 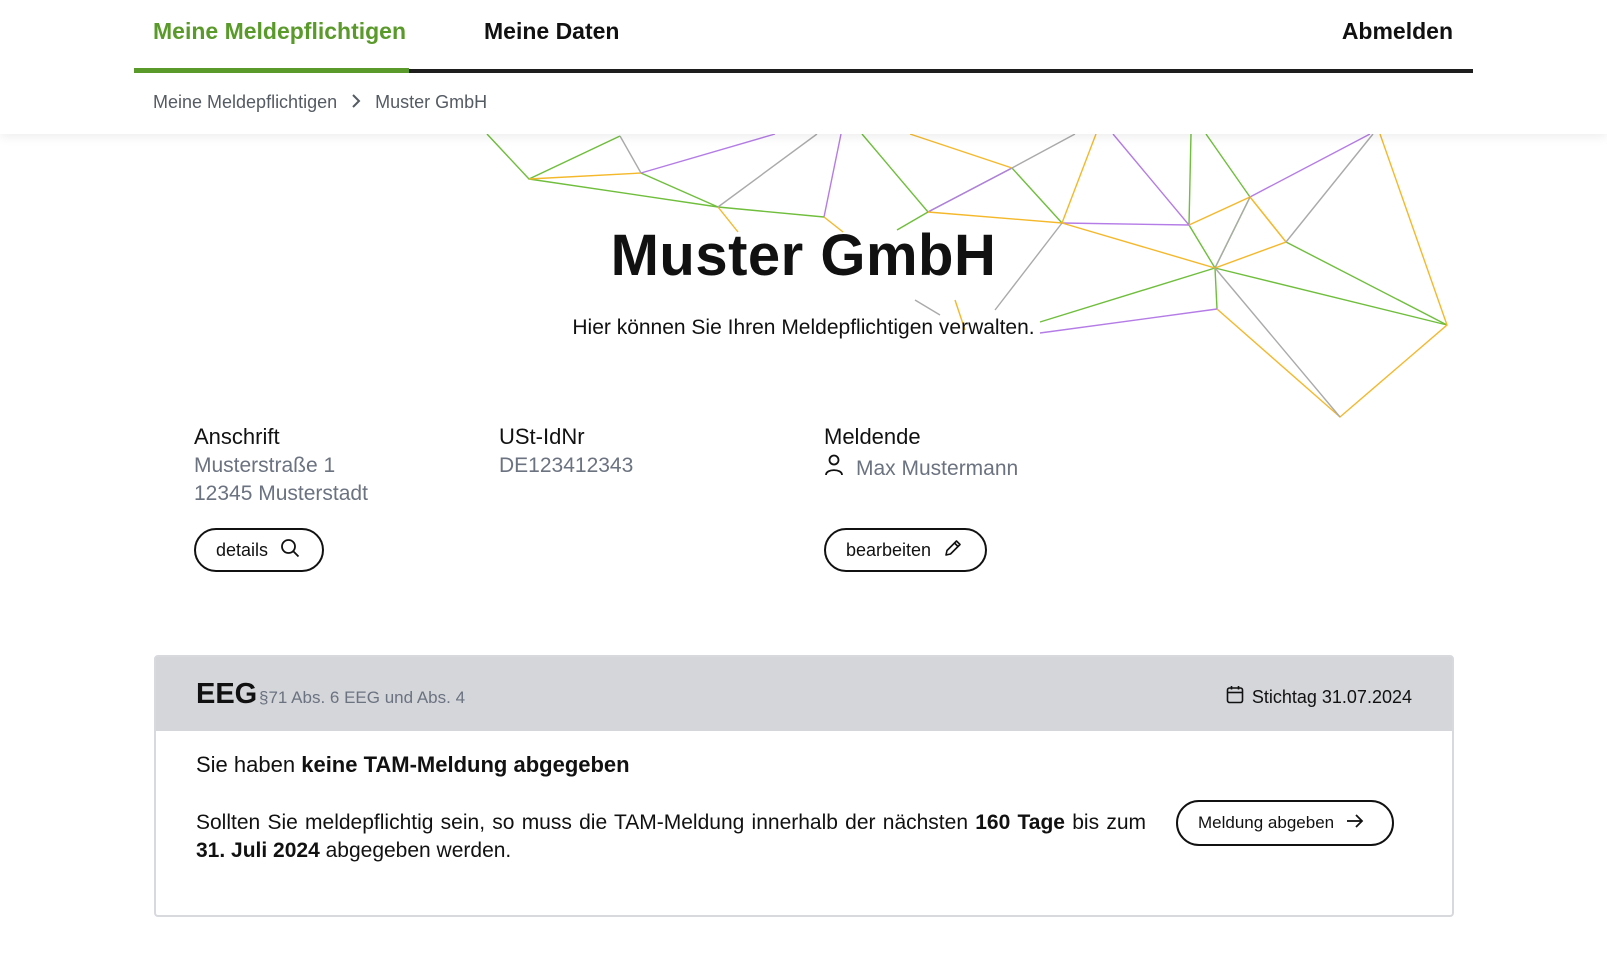 I want to click on report-status: Sie haben keine TAM-Meldung abgegeben, so click(x=413, y=765).